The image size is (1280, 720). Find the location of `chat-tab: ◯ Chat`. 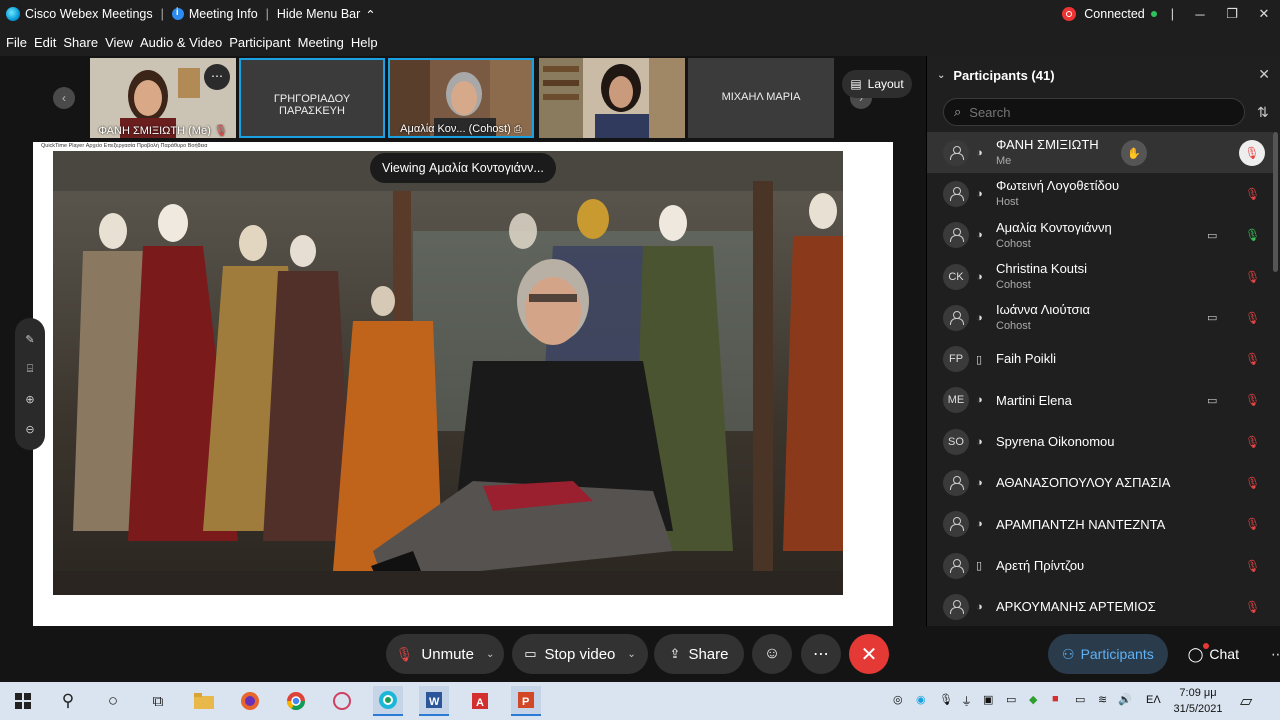

chat-tab: ◯ Chat is located at coordinates (1213, 654).